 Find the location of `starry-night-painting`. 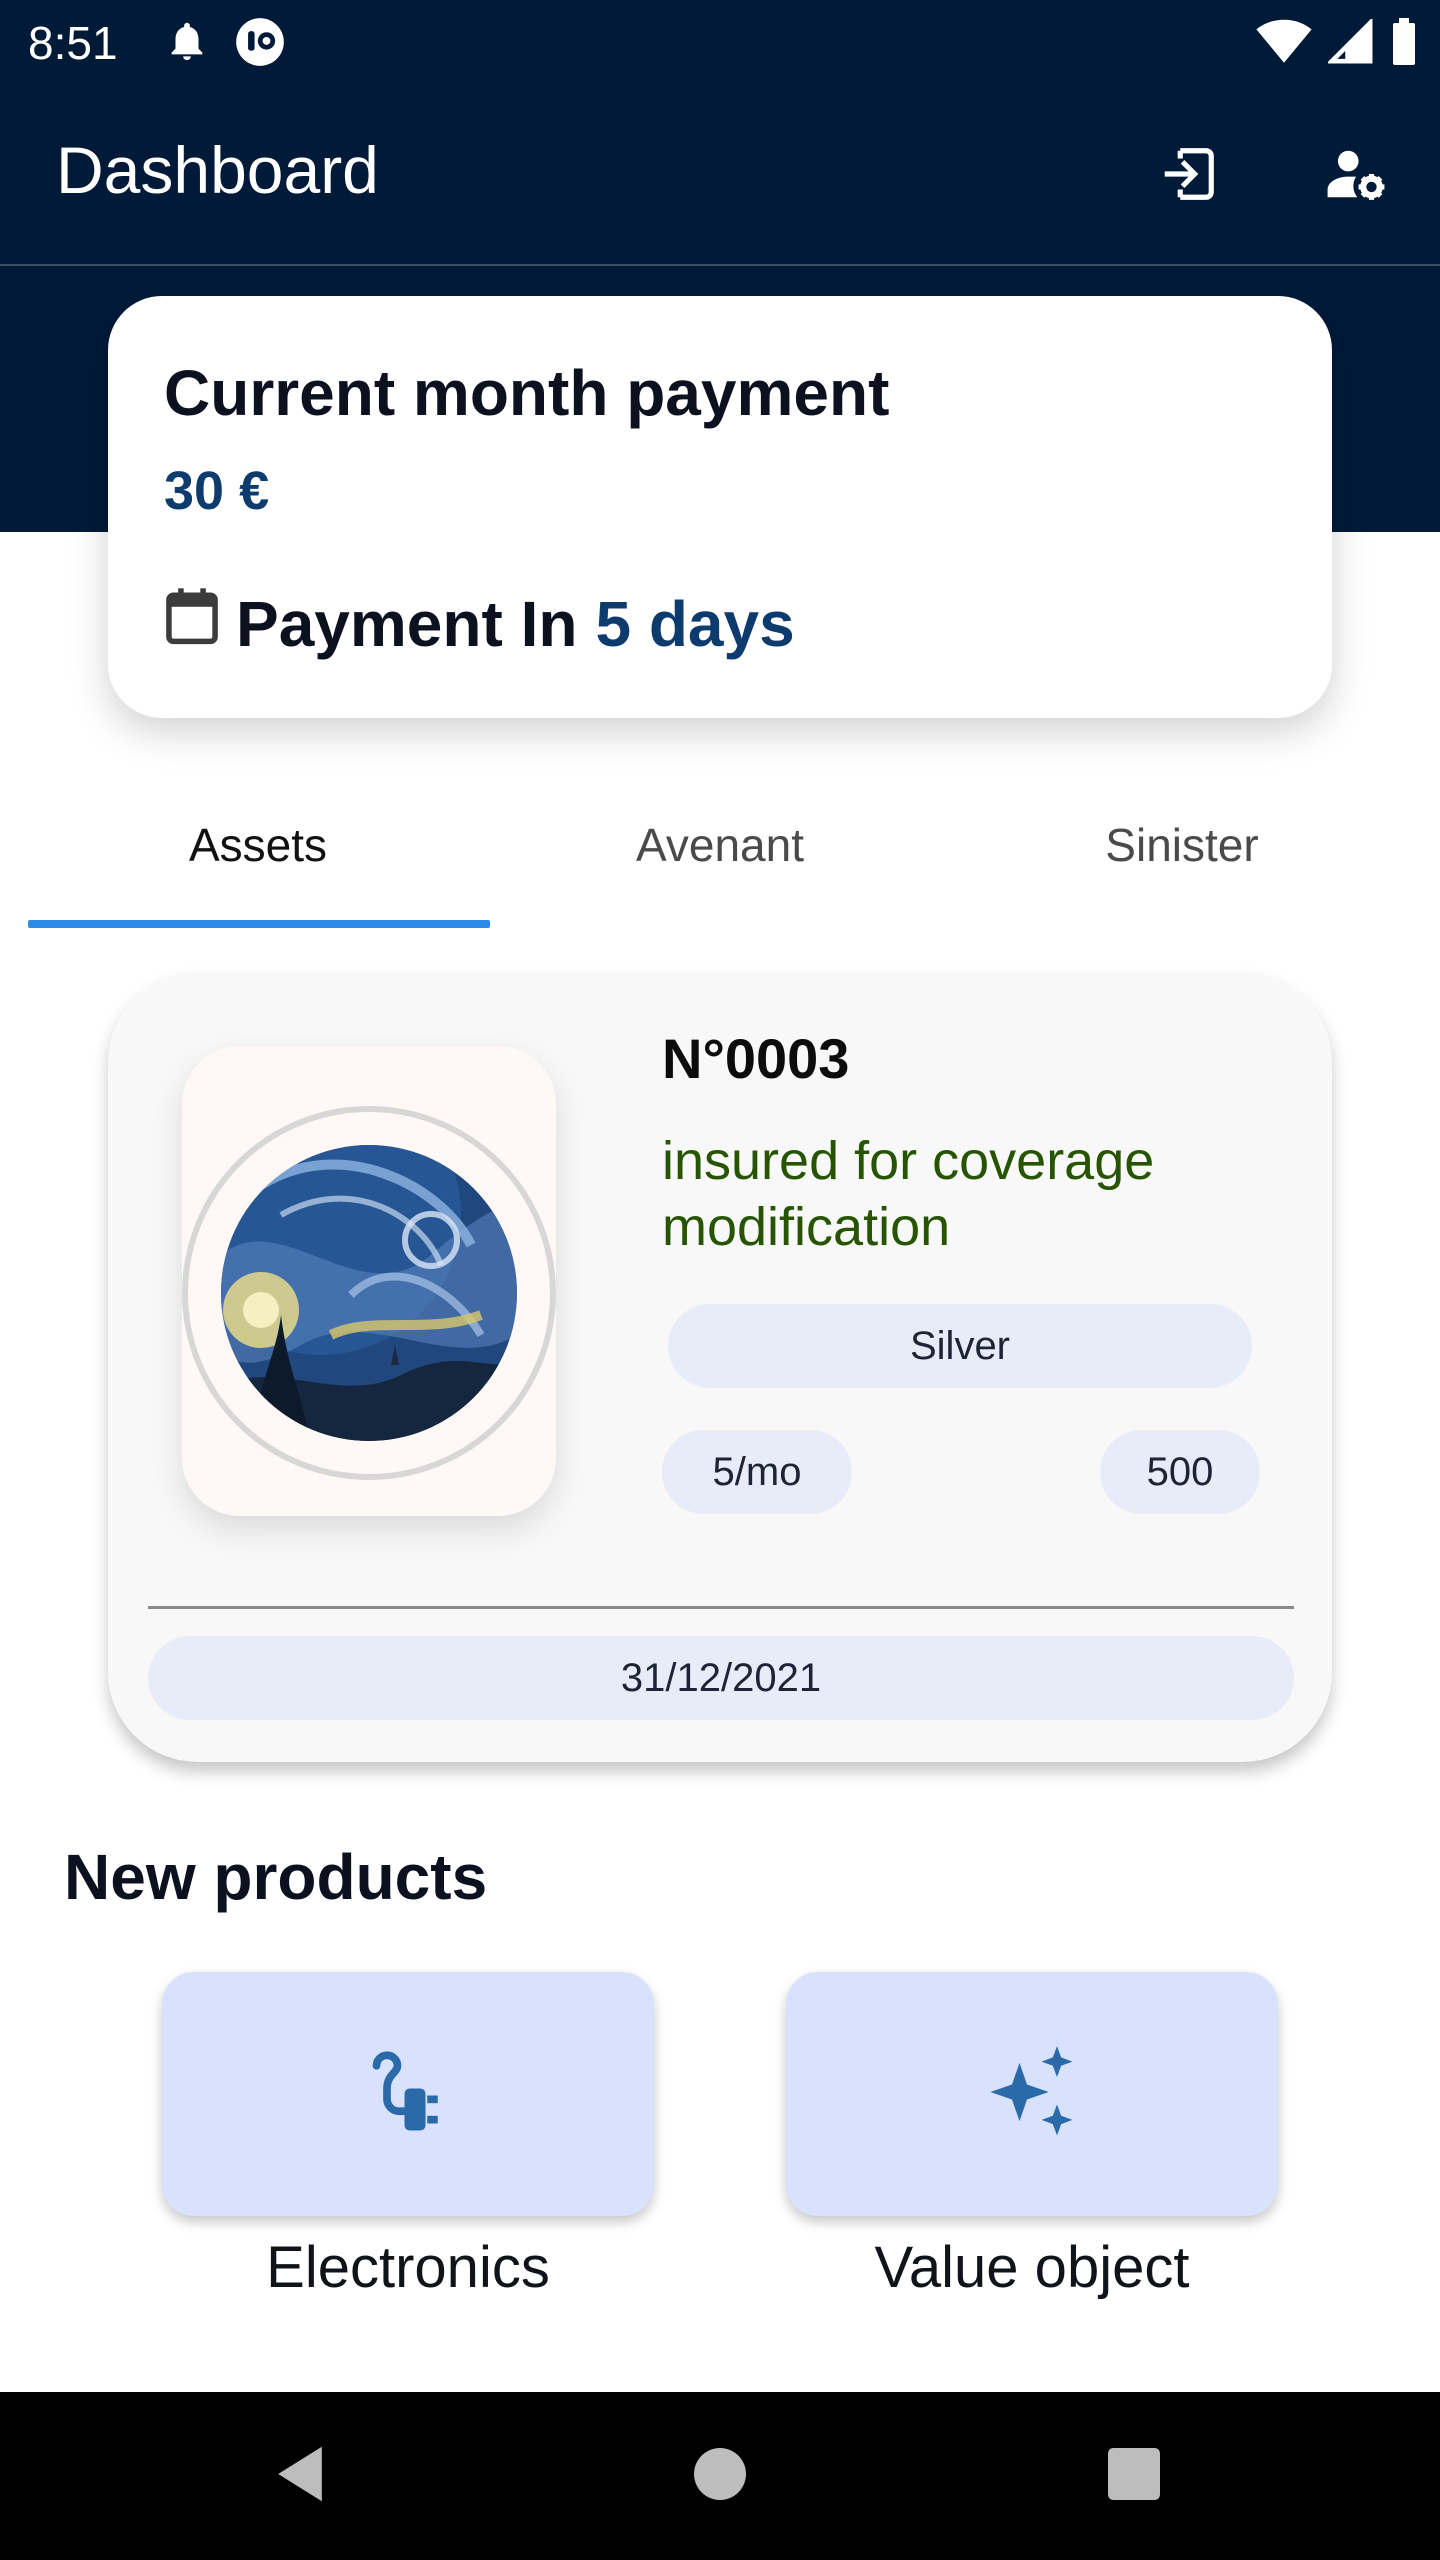

starry-night-painting is located at coordinates (369, 1293).